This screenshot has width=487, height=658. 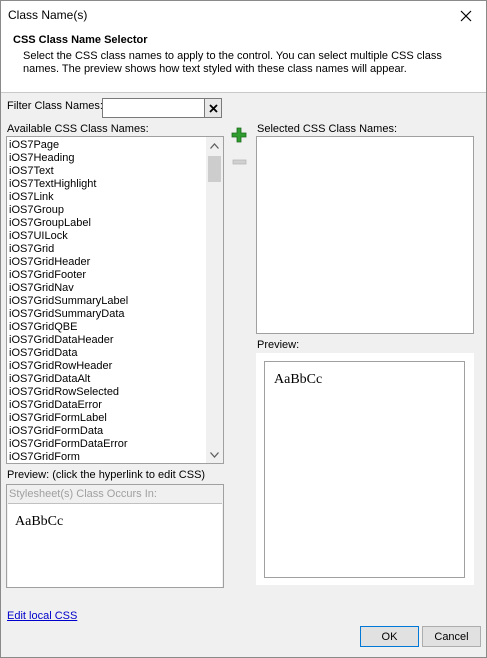 I want to click on list-item: iOS7GridHeader, so click(x=68, y=262).